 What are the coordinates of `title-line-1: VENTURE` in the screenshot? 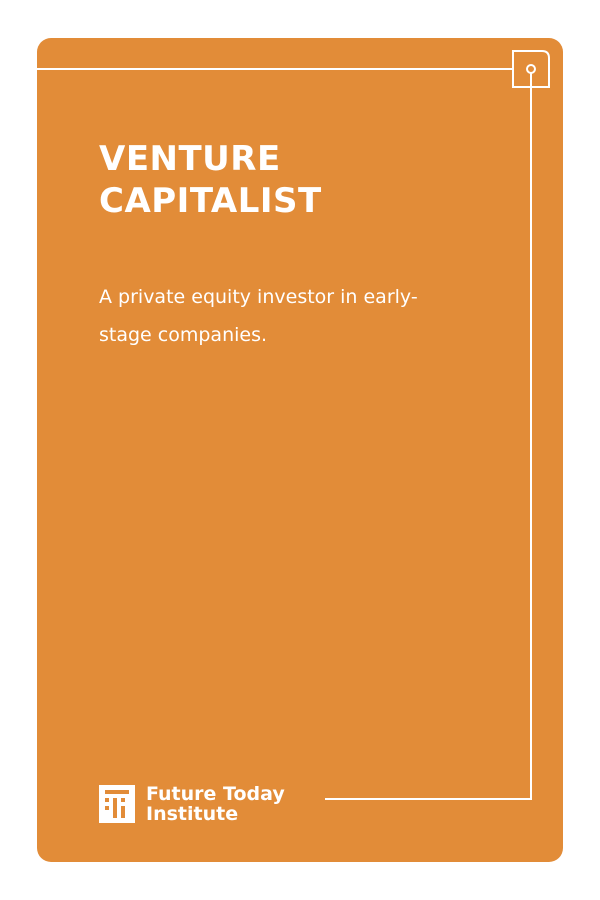 It's located at (190, 159).